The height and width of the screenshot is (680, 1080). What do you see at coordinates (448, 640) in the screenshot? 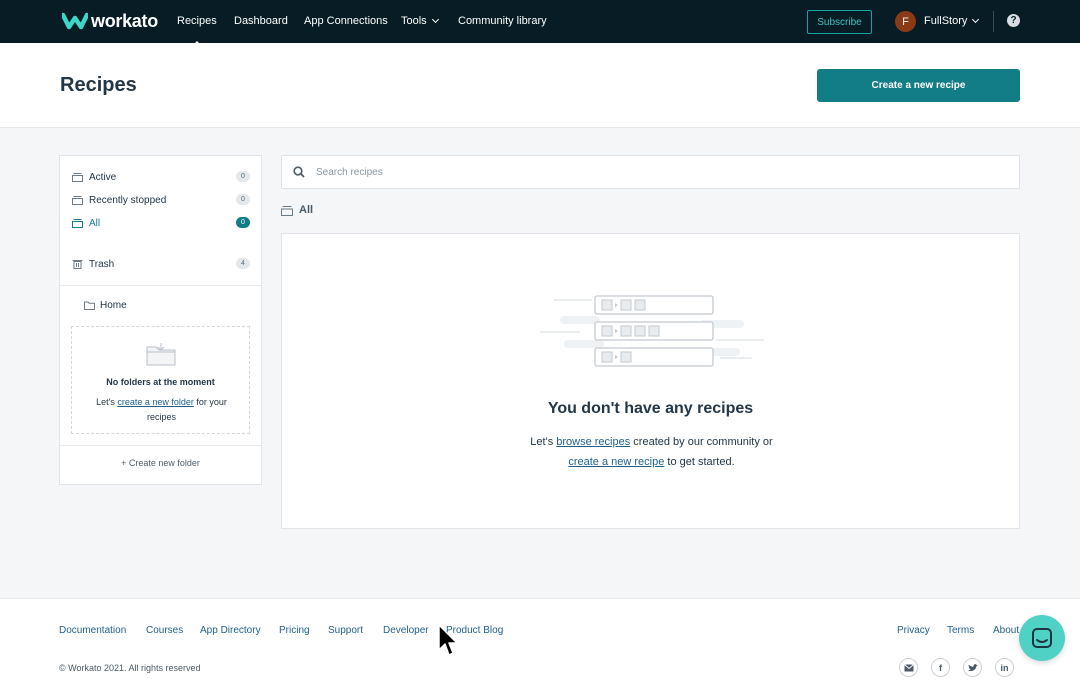
I see `mouse-cursor-icon` at bounding box center [448, 640].